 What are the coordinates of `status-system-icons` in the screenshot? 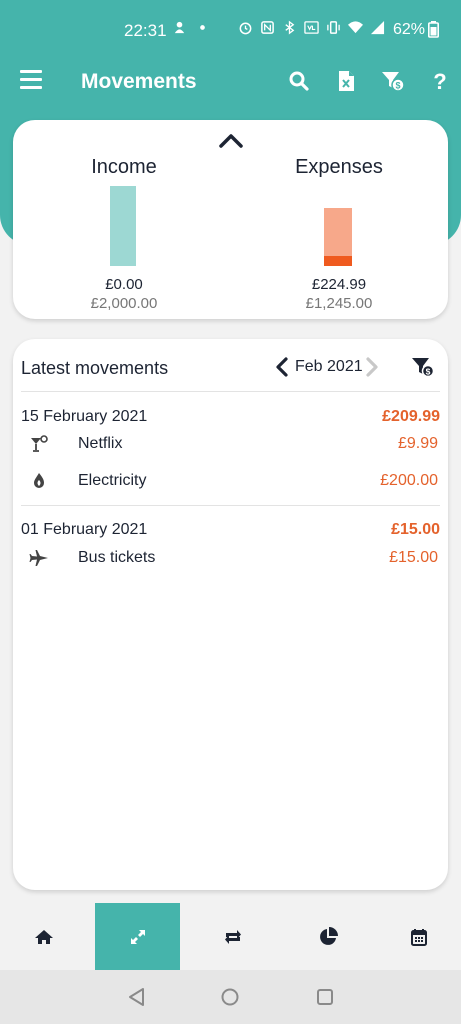 It's located at (311, 27).